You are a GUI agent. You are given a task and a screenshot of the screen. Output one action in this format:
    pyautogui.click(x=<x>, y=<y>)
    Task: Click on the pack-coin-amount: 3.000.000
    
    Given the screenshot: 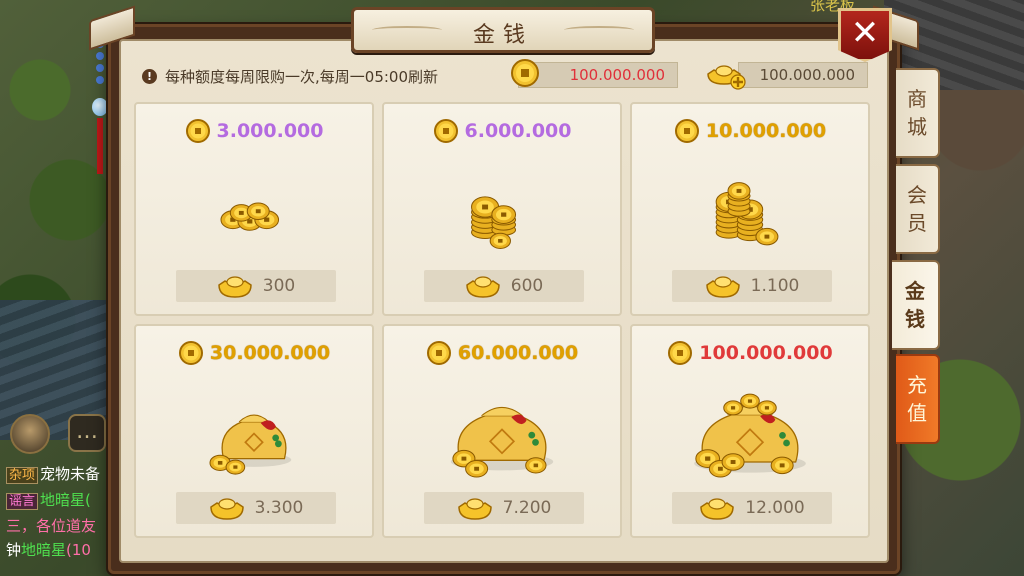 What is the action you would take?
    pyautogui.click(x=270, y=131)
    